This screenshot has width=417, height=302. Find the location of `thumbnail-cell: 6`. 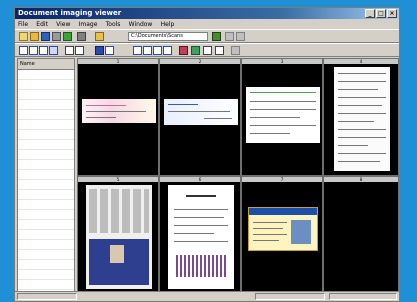

thumbnail-cell: 6 is located at coordinates (200, 234).